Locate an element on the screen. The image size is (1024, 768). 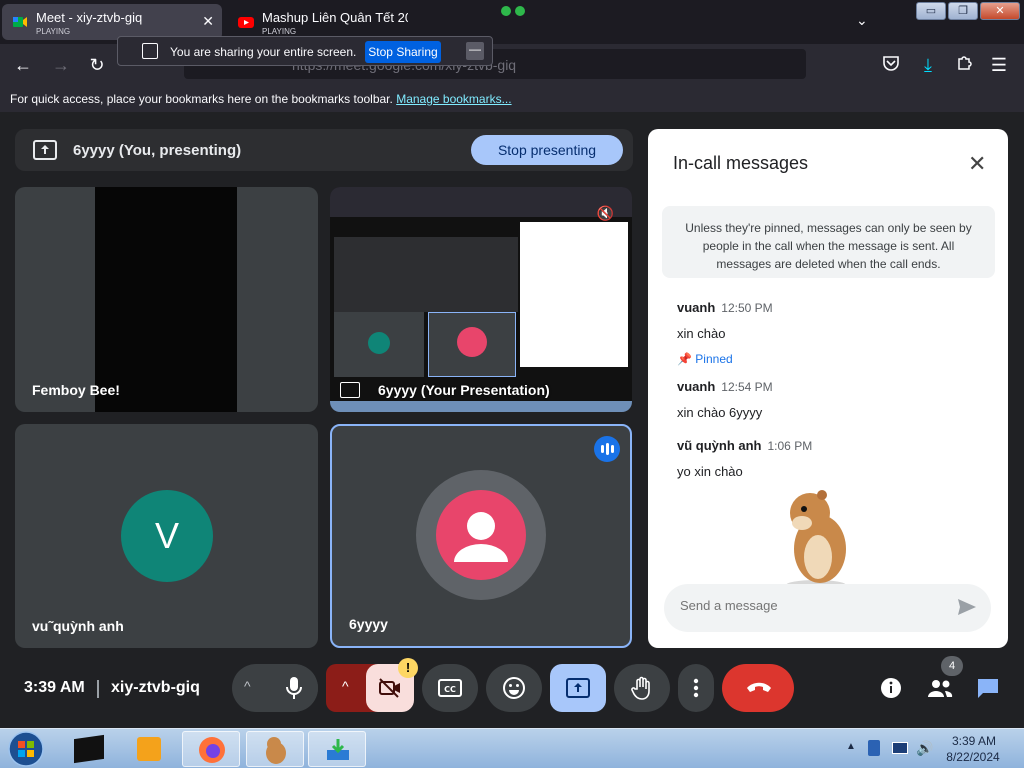
participant-name: 6yyyy (Your Presentation) is located at coordinates (464, 390).